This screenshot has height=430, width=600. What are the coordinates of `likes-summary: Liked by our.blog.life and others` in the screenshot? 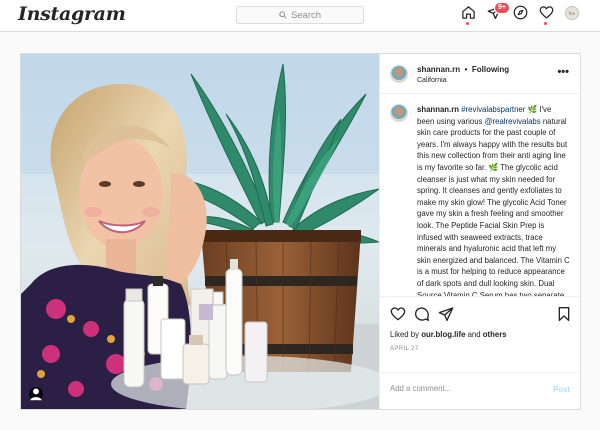 It's located at (448, 334).